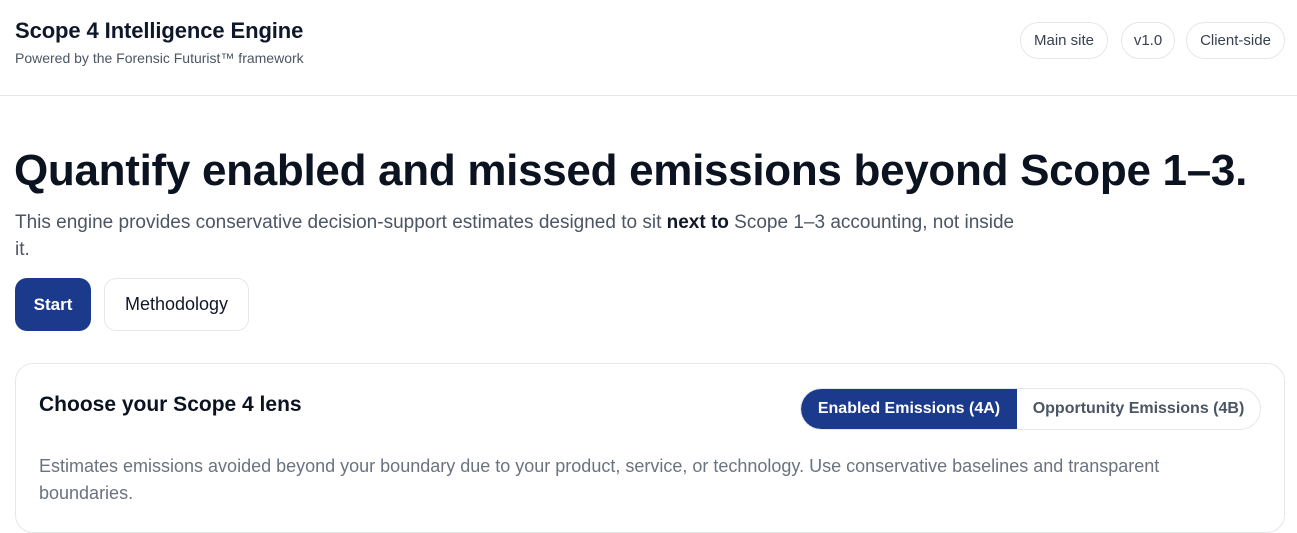  Describe the element at coordinates (170, 404) in the screenshot. I see `lens-card-title: Choose your Scope 4 lens` at that location.